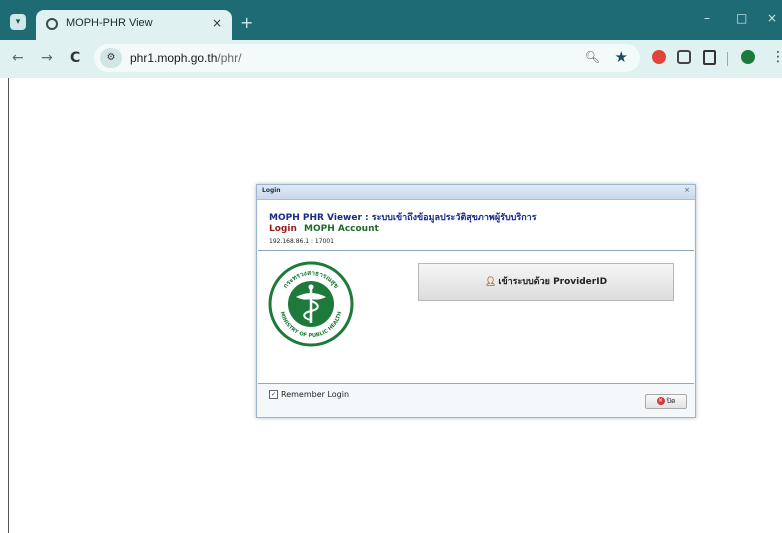 This screenshot has width=782, height=533. I want to click on remember-login-checkbox: ✓ Remember Login, so click(309, 394).